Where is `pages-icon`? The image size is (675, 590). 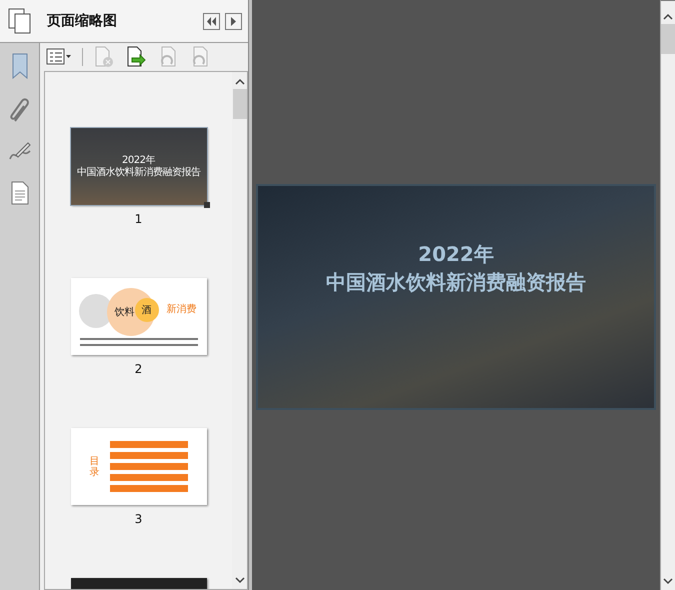
pages-icon is located at coordinates (20, 21).